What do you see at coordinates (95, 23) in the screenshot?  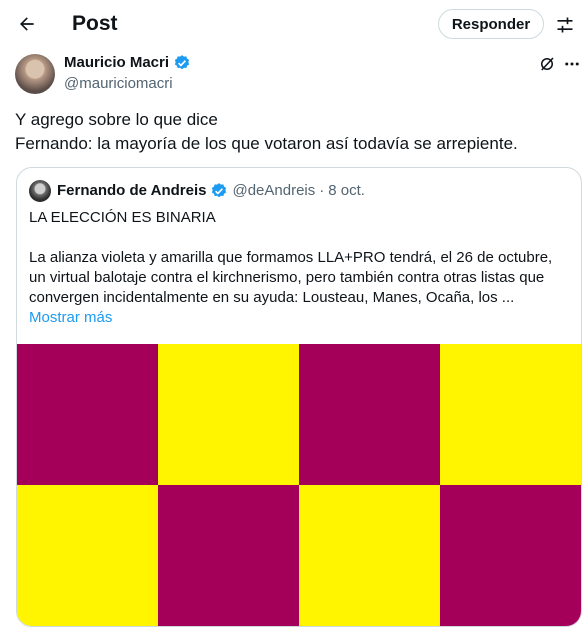 I see `page-title: Post` at bounding box center [95, 23].